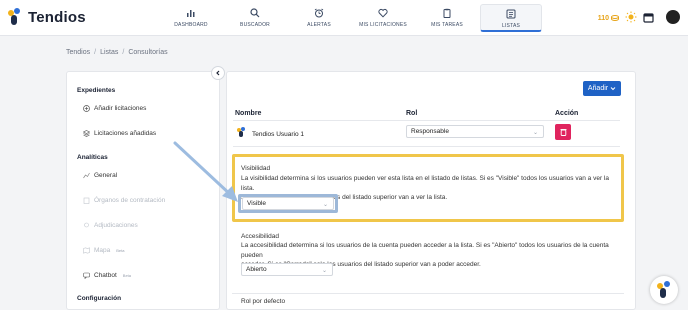 Image resolution: width=688 pixels, height=310 pixels. I want to click on alarm-clock-icon, so click(319, 12).